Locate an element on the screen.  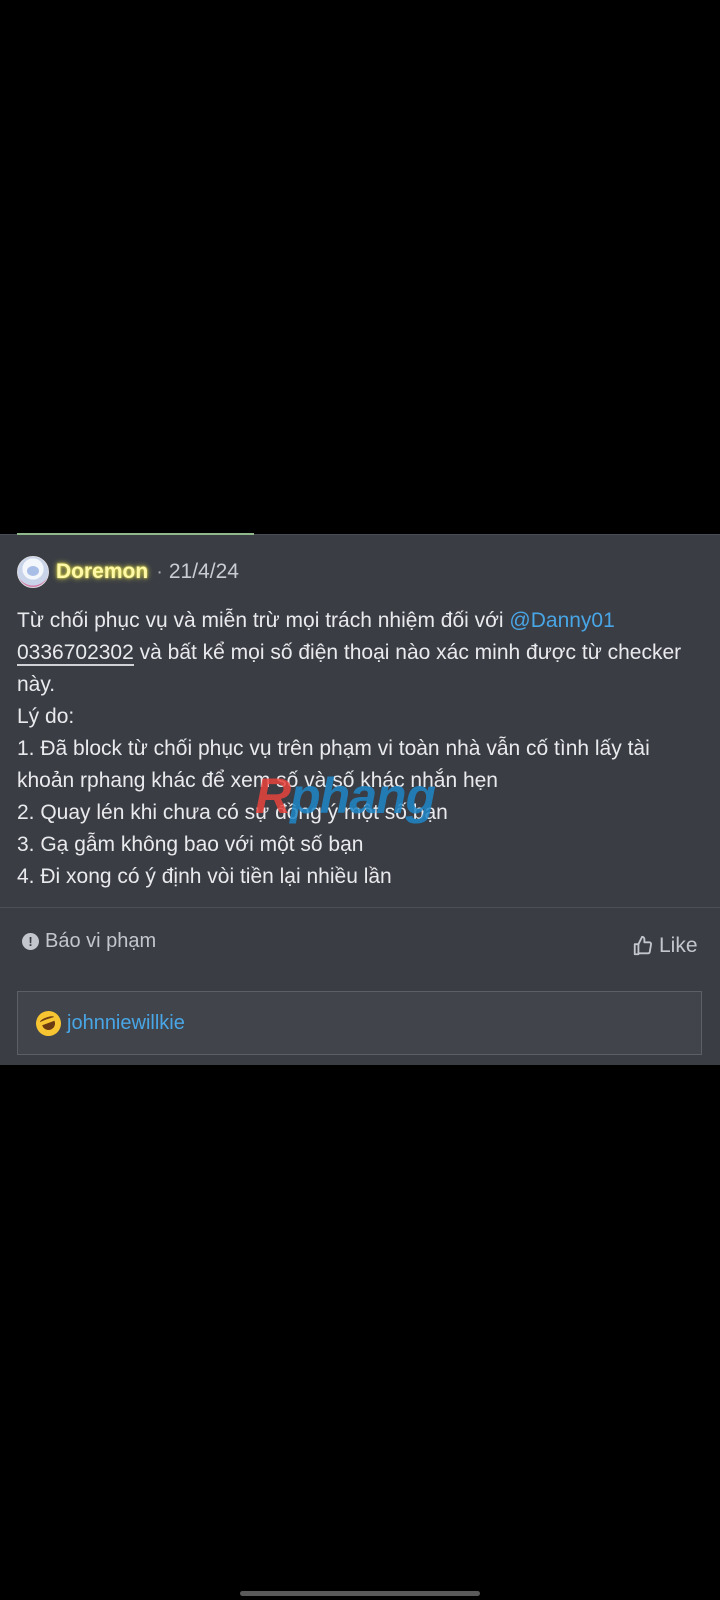
phone-number-link: 0336702302 is located at coordinates (75, 653).